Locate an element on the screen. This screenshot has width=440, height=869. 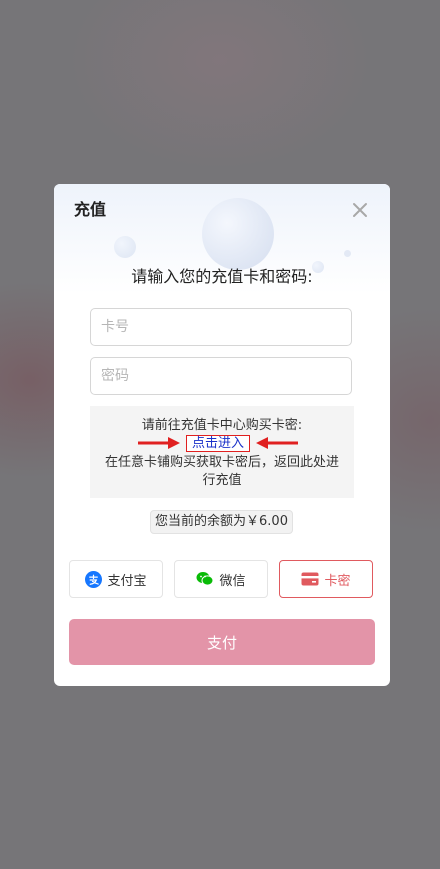
purchase-info-box: 请前往充值卡中心购买卡密: 点击进入 在任意卡铺购买获取卡密后，返回此处进行充值 is located at coordinates (222, 452).